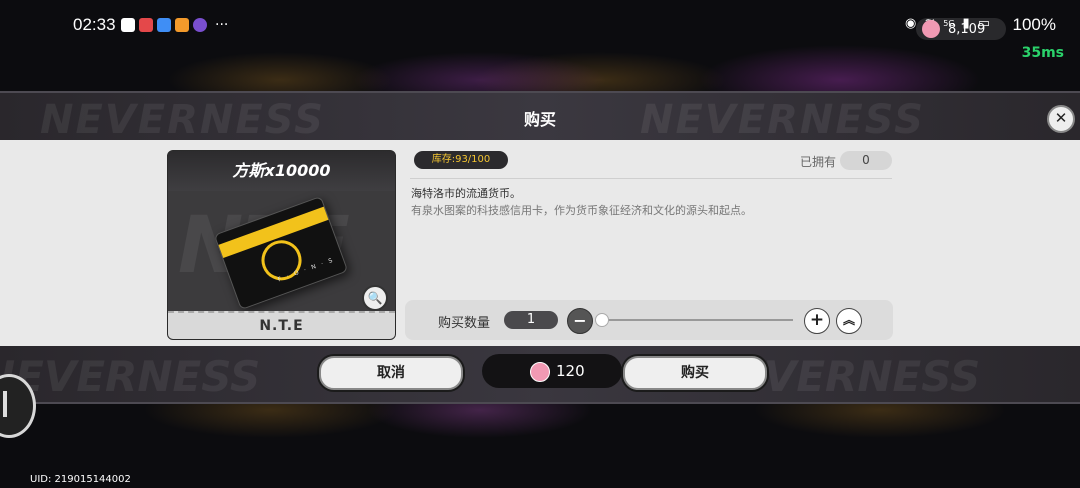 The height and width of the screenshot is (488, 1080). I want to click on avatar-icon, so click(200, 25).